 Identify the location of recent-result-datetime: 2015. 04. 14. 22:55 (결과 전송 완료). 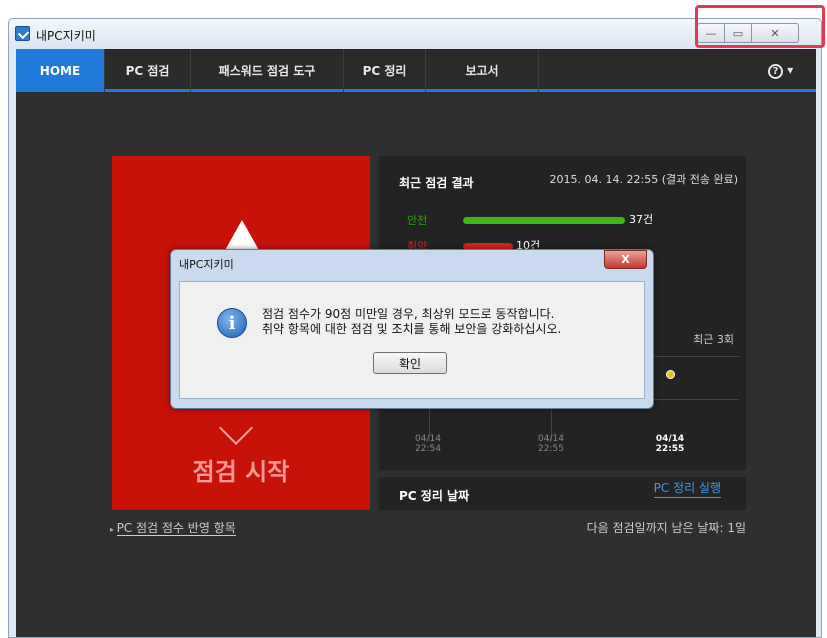
(643, 179).